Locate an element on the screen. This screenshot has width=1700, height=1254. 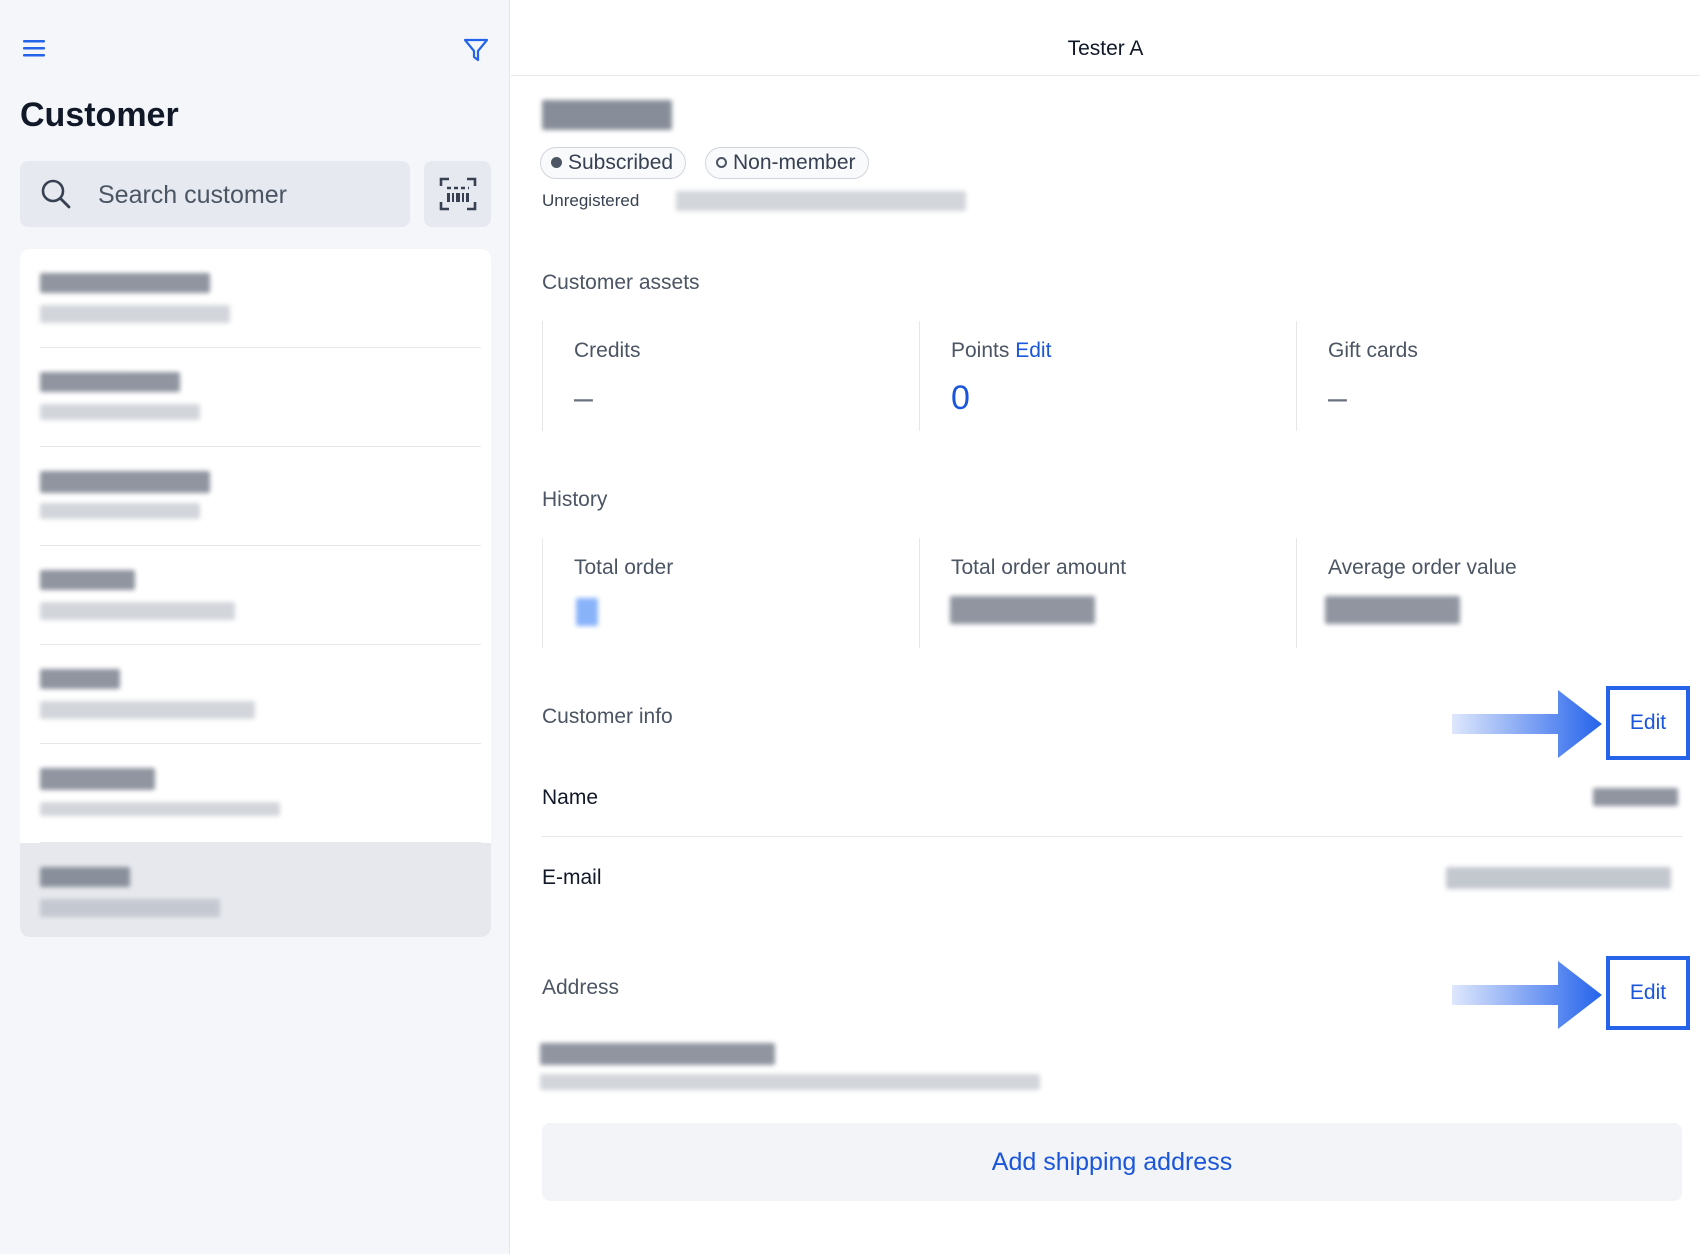
name-value-redacted is located at coordinates (1635, 797).